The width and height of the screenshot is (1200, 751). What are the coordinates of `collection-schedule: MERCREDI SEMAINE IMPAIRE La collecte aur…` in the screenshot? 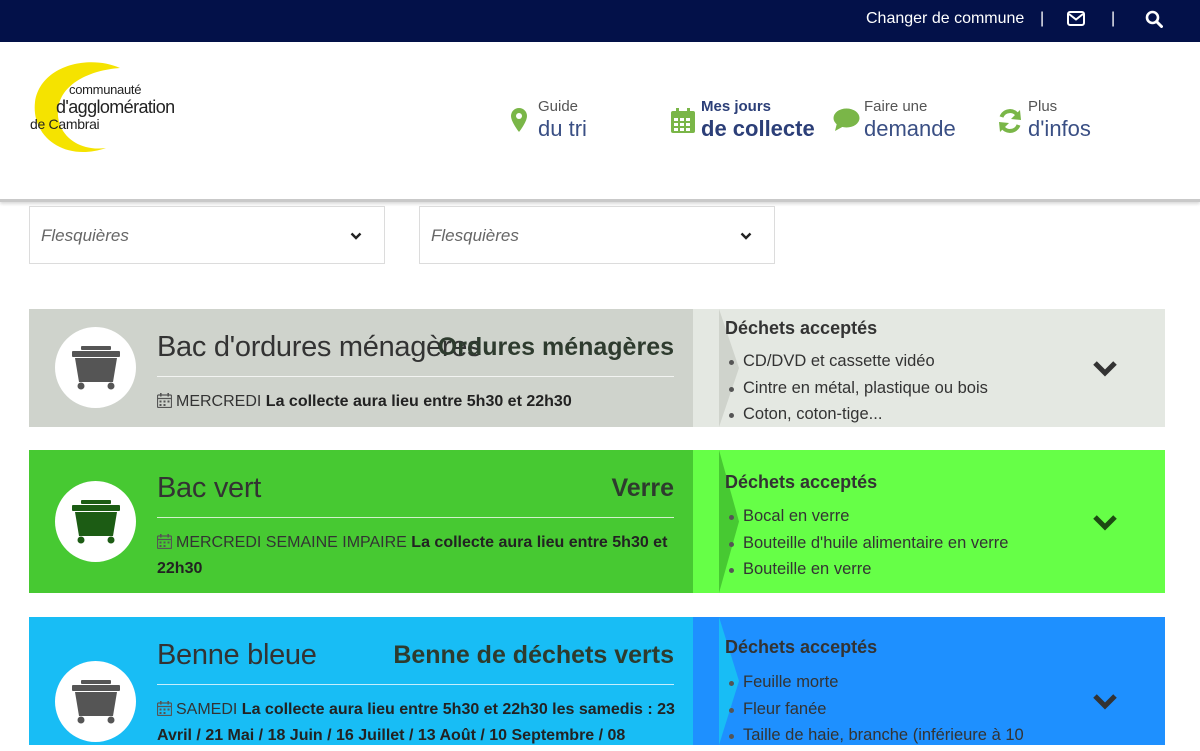 It's located at (417, 556).